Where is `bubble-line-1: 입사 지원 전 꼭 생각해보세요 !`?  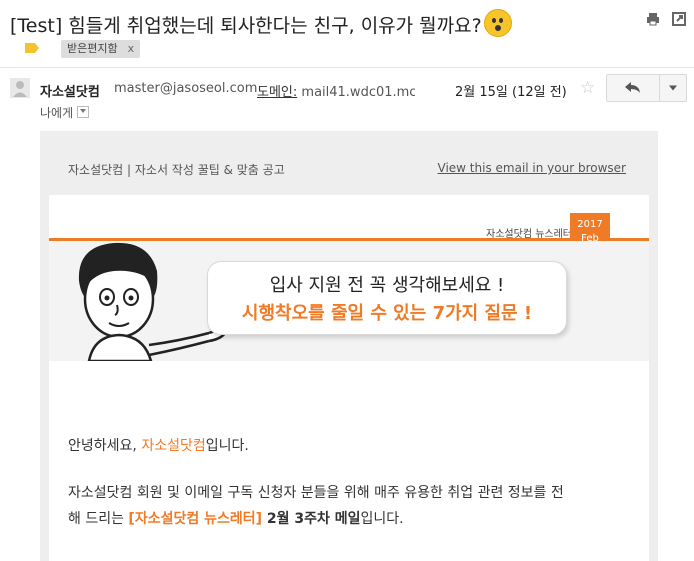
bubble-line-1: 입사 지원 전 꼭 생각해보세요 ! is located at coordinates (387, 285).